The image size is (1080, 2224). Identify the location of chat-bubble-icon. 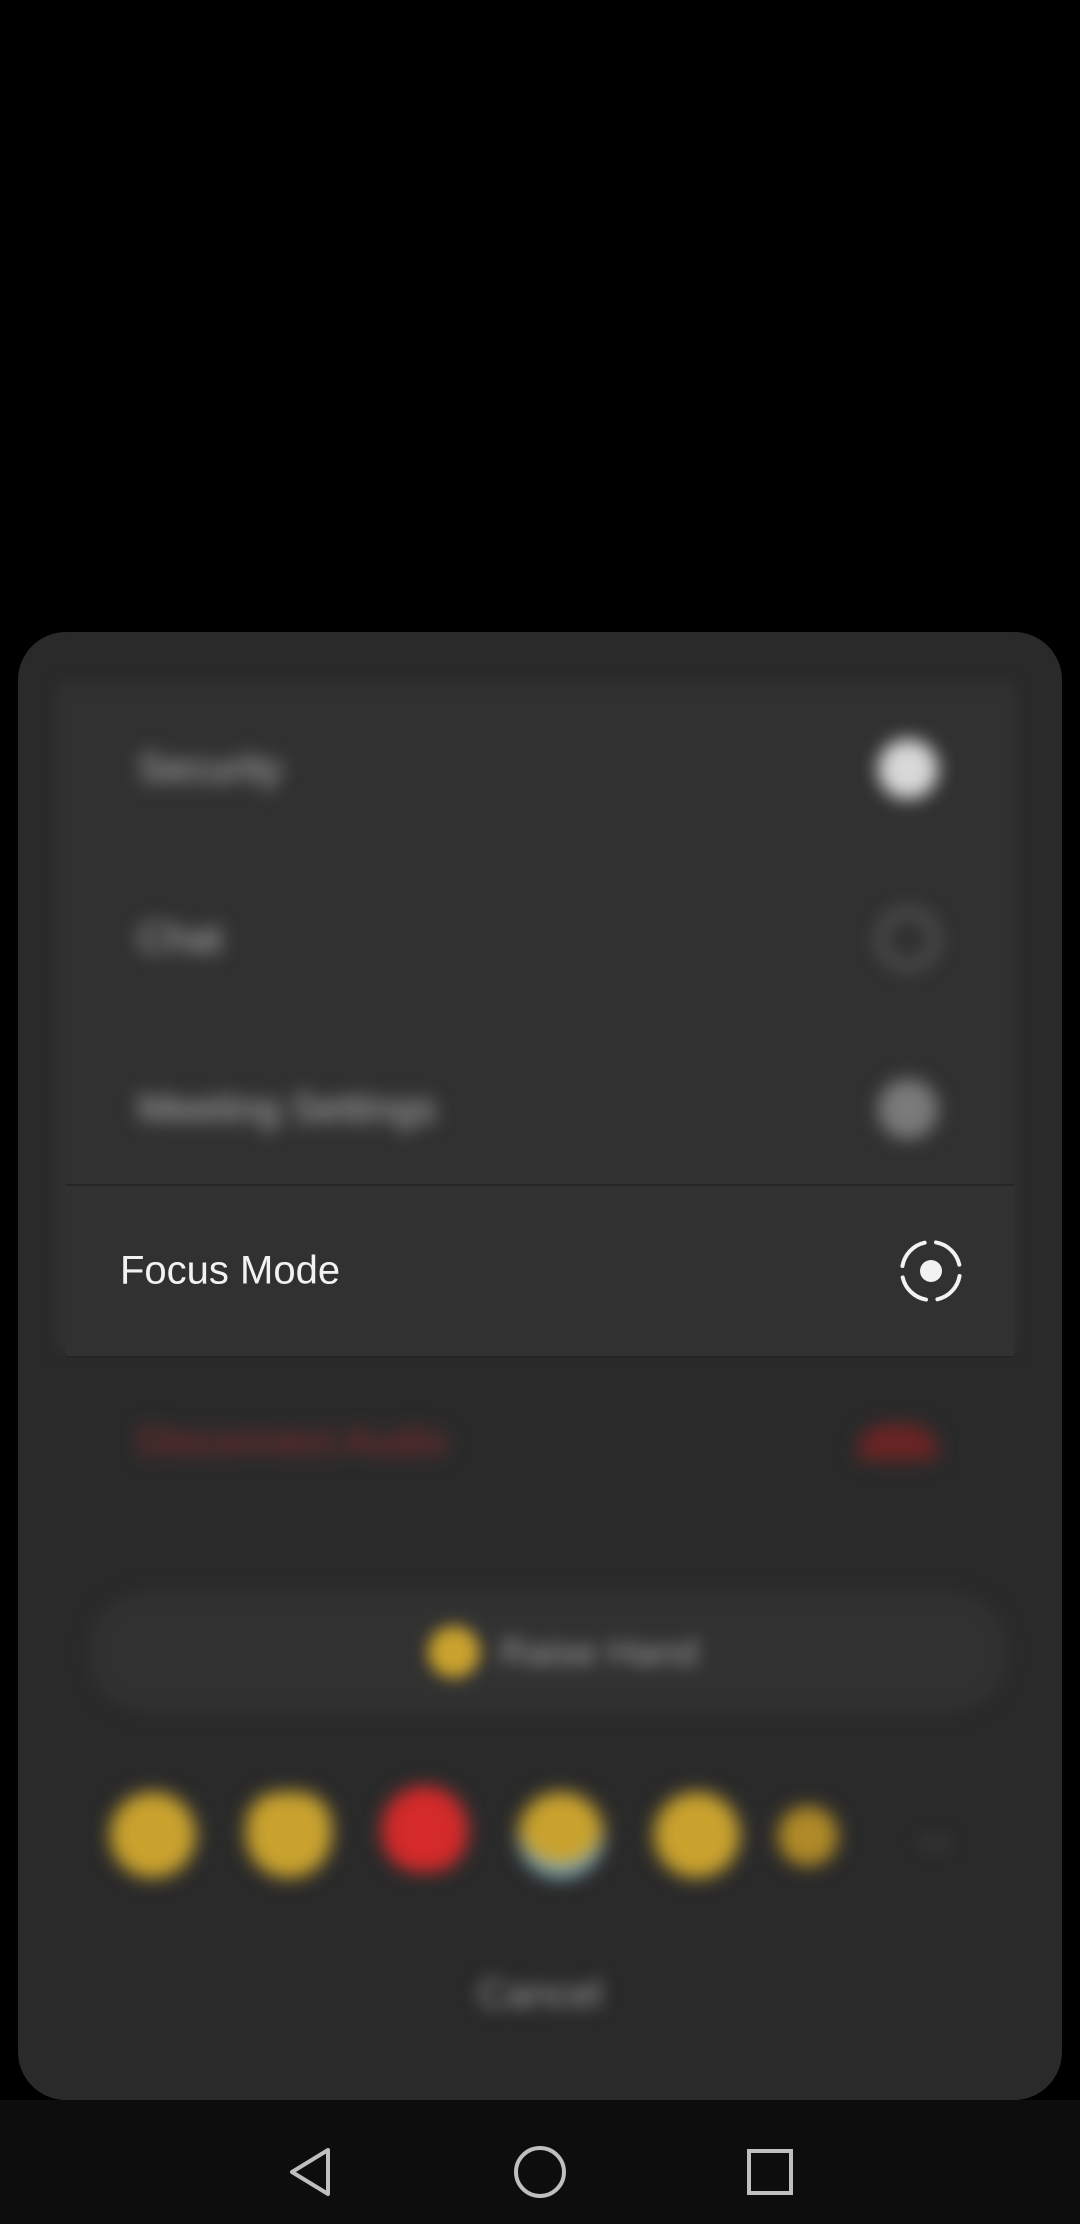
(908, 939).